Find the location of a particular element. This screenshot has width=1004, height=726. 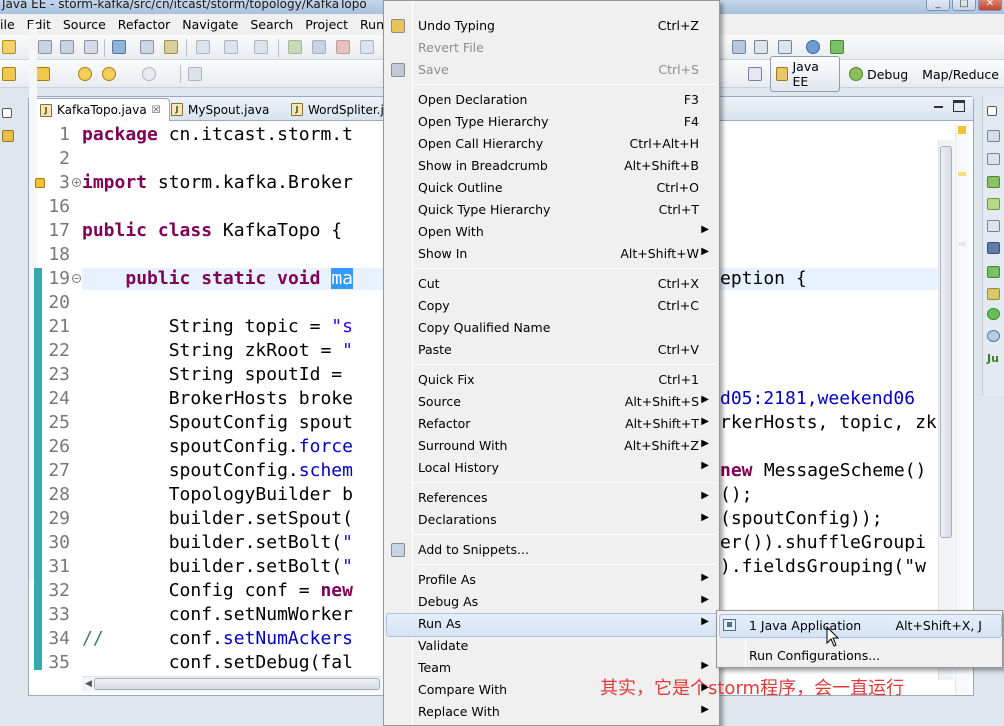

menu-item-replace-with: Replace With ▶ is located at coordinates (551, 712).